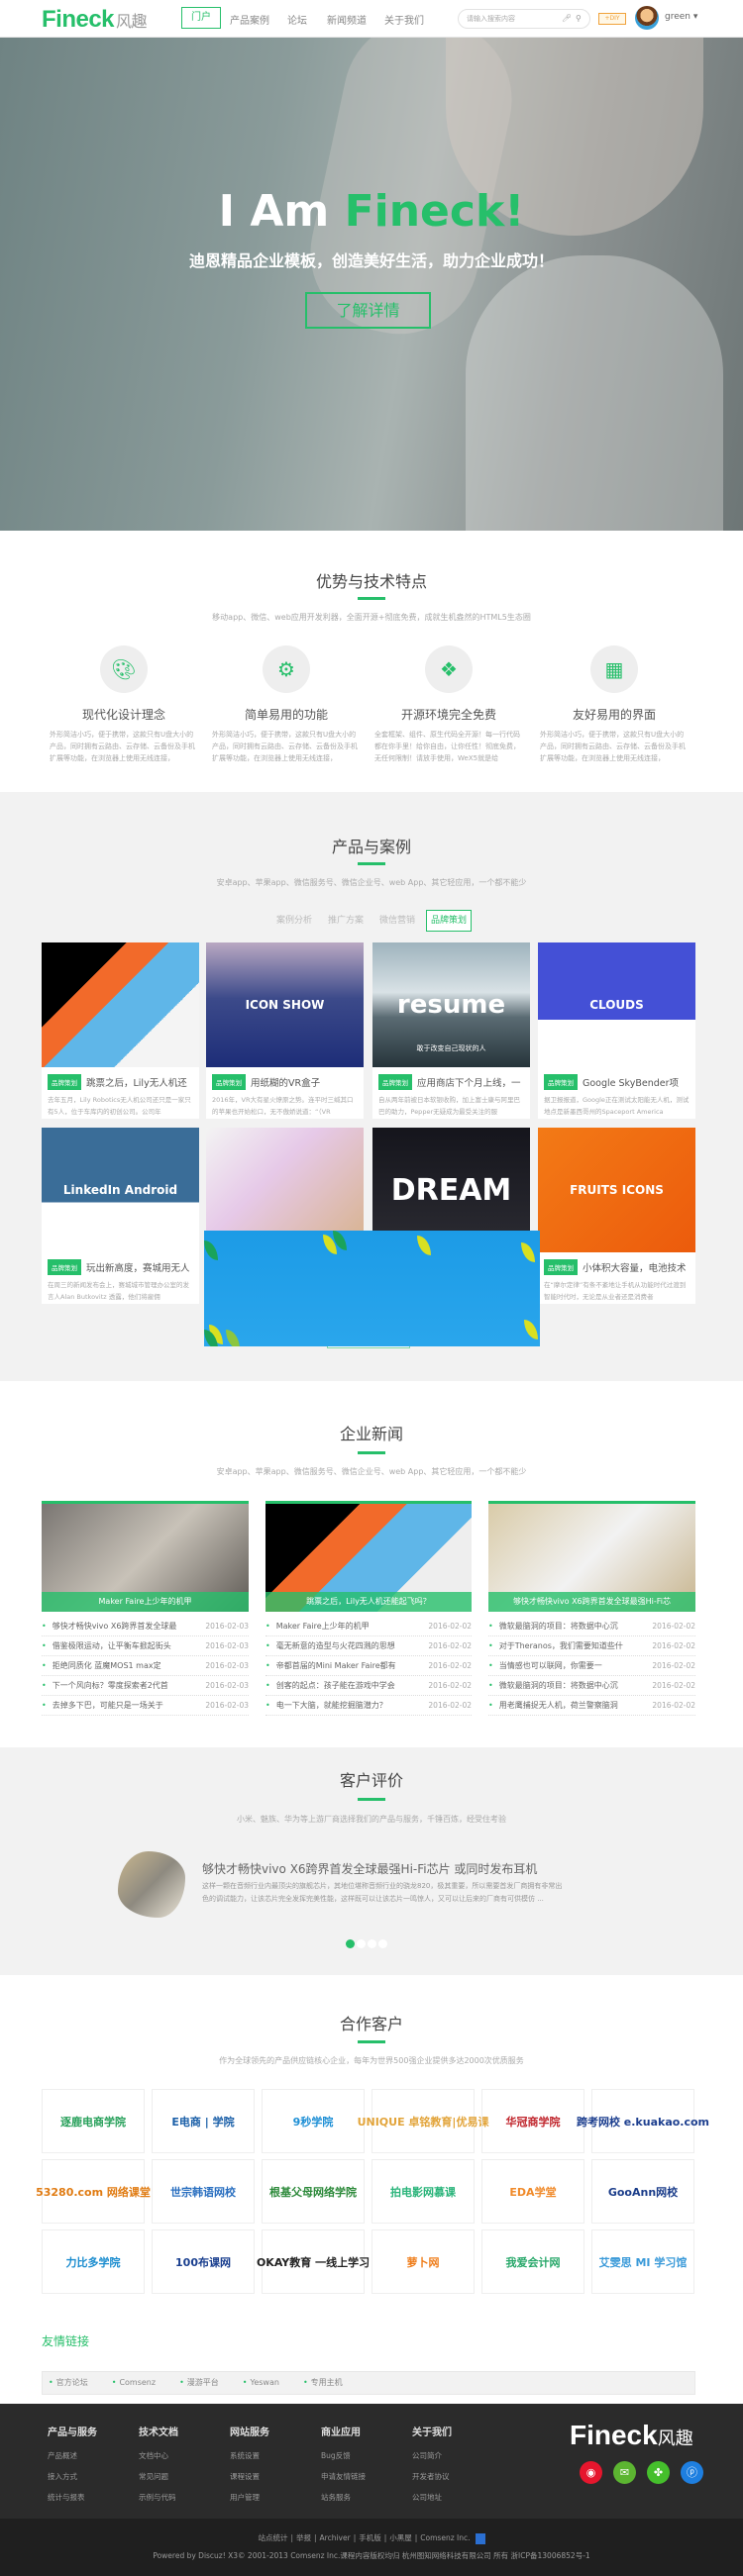 Image resolution: width=743 pixels, height=2576 pixels. What do you see at coordinates (631, 1082) in the screenshot?
I see `card-title: Google SkyBender项` at bounding box center [631, 1082].